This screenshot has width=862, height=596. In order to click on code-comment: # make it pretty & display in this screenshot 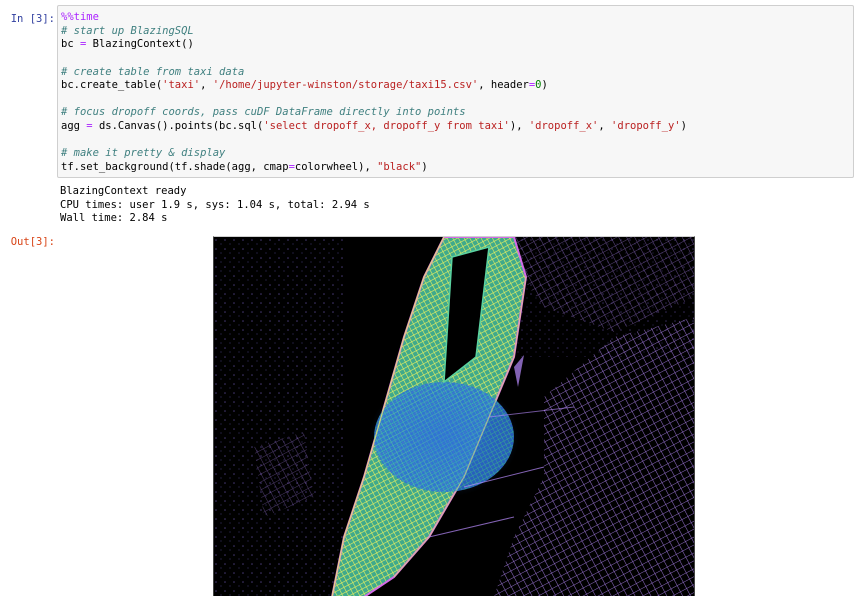, I will do `click(143, 153)`.